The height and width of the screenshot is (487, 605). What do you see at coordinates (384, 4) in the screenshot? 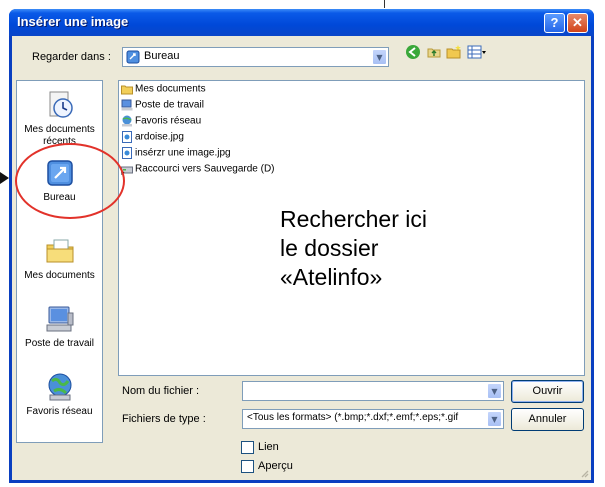
I see `background-line` at bounding box center [384, 4].